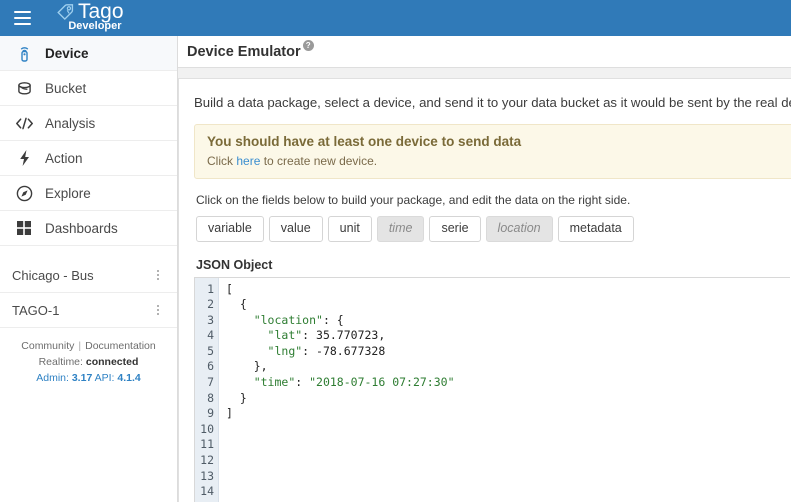  Describe the element at coordinates (60, 362) in the screenshot. I see `realtime-label: Realtime:` at that location.